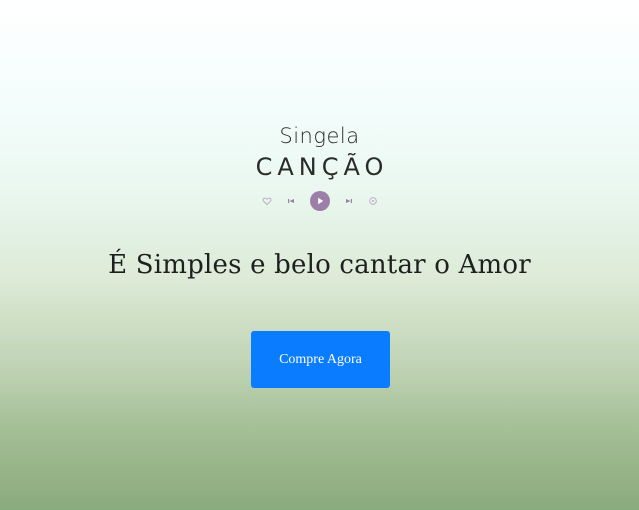 The width and height of the screenshot is (639, 510). What do you see at coordinates (291, 201) in the screenshot?
I see `previous-icon` at bounding box center [291, 201].